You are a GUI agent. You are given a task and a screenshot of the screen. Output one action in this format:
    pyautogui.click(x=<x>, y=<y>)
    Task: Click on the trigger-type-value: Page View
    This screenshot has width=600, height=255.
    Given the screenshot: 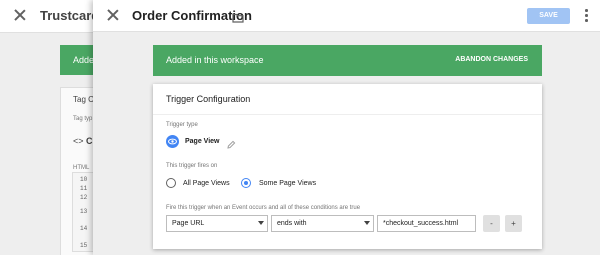 What is the action you would take?
    pyautogui.click(x=202, y=141)
    